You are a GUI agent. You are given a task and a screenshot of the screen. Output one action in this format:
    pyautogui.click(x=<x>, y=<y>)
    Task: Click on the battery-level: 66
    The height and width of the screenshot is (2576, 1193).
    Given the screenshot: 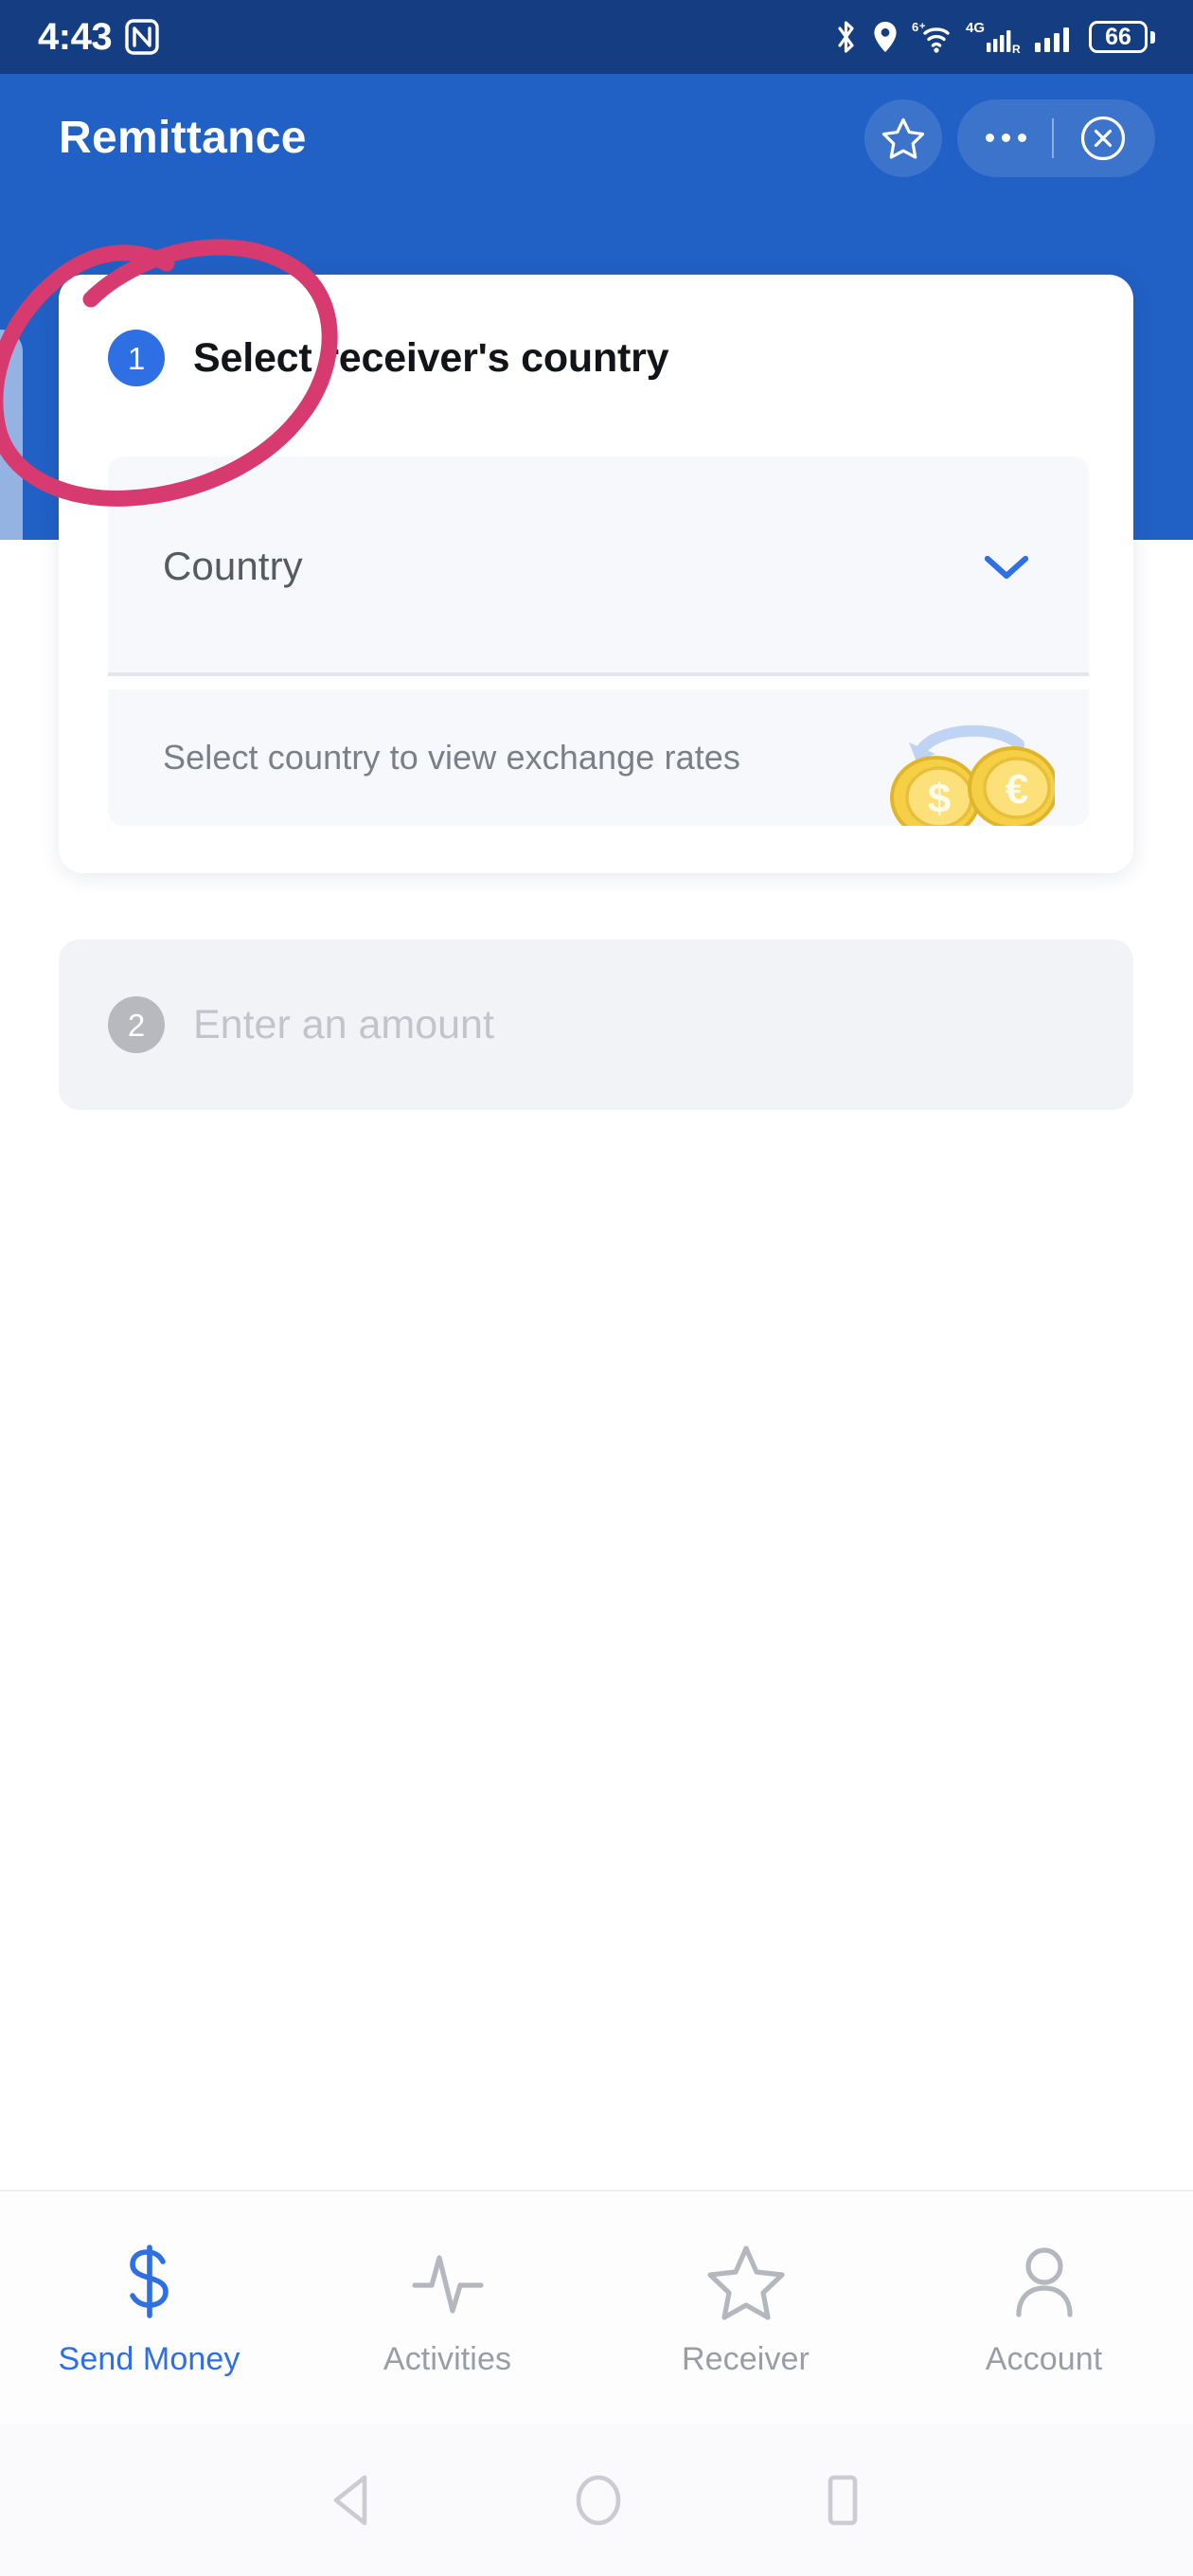 What is the action you would take?
    pyautogui.click(x=1118, y=36)
    